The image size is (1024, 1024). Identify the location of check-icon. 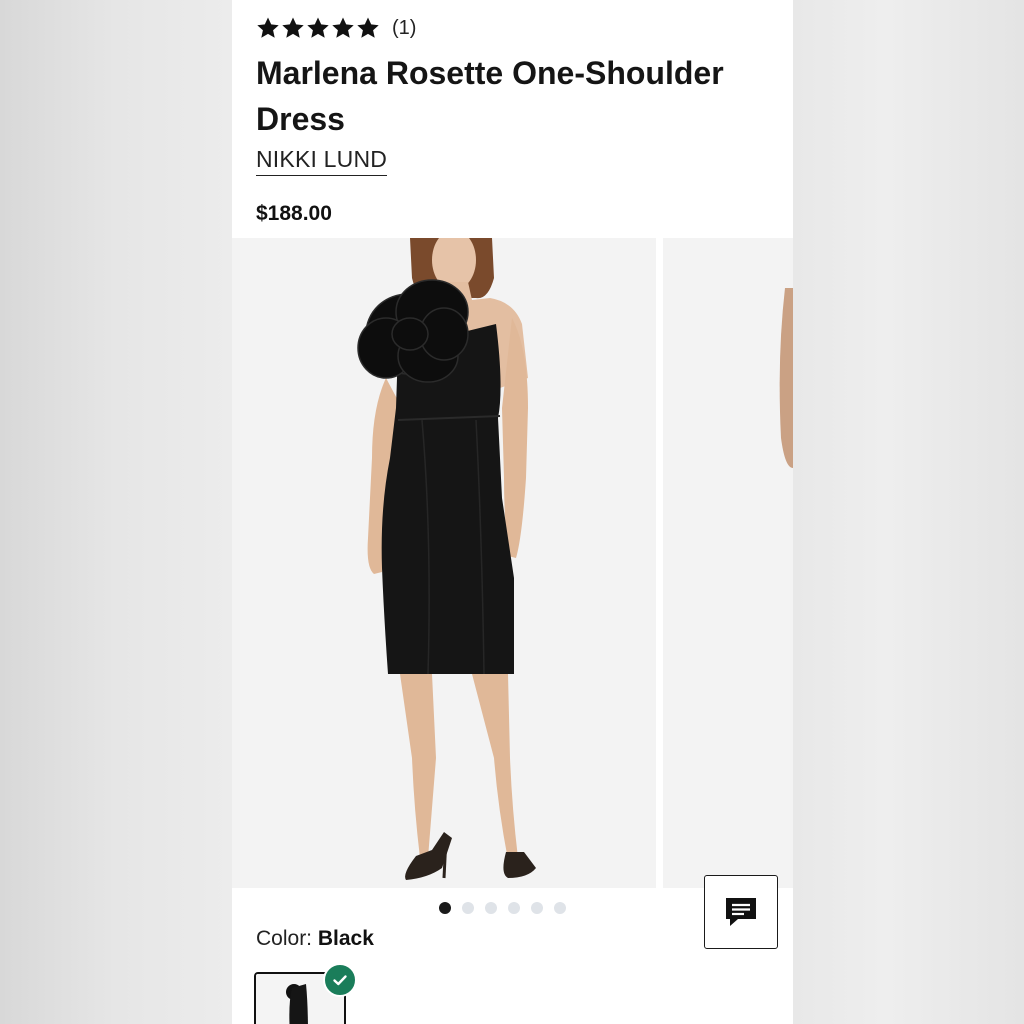
(340, 980).